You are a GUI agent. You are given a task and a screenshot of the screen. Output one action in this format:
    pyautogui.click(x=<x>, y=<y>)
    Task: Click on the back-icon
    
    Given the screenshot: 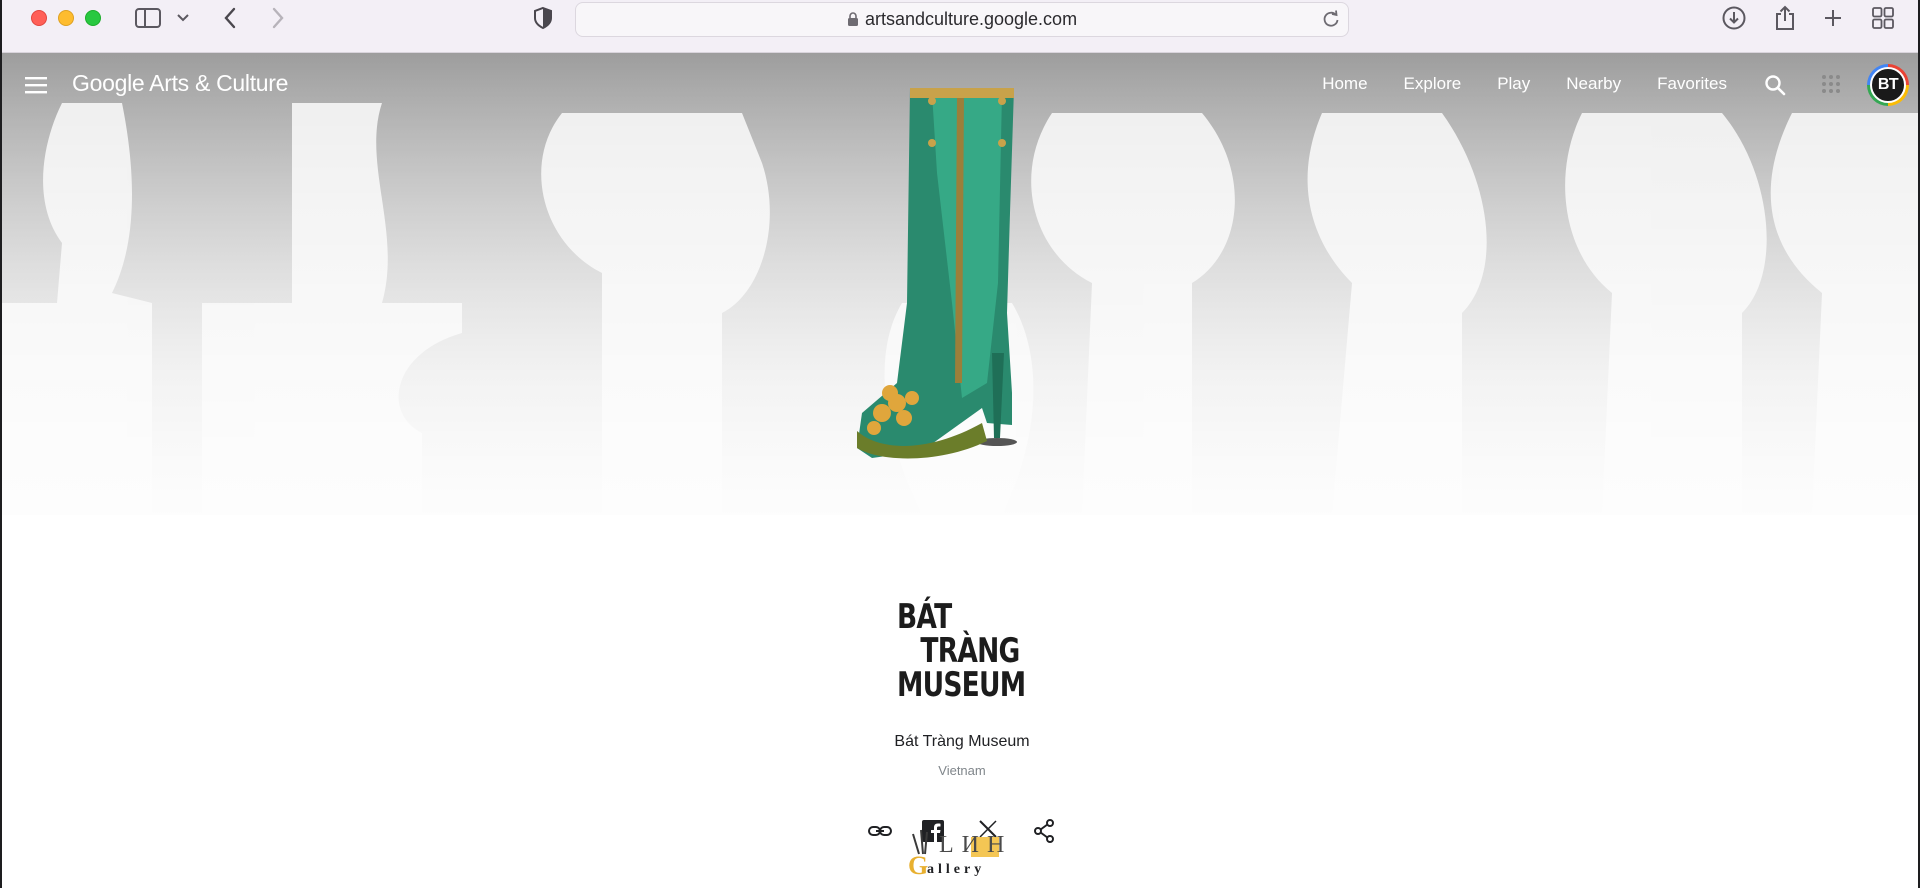 What is the action you would take?
    pyautogui.click(x=230, y=18)
    